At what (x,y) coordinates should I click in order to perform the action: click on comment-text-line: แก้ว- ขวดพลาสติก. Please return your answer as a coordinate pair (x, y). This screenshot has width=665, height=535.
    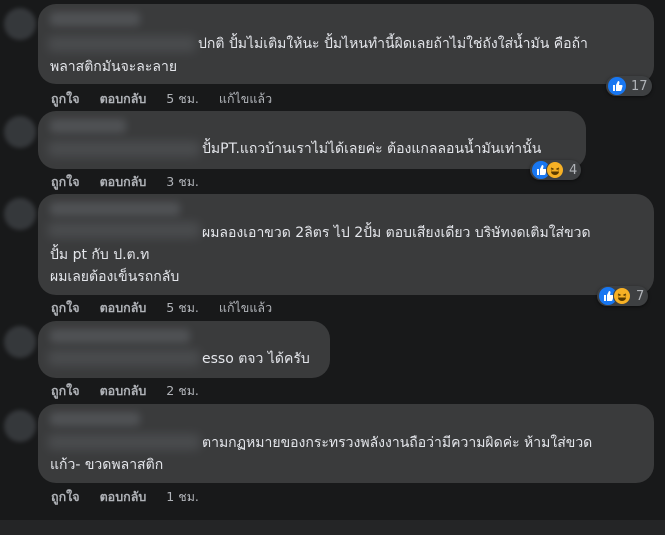
    Looking at the image, I should click on (107, 465).